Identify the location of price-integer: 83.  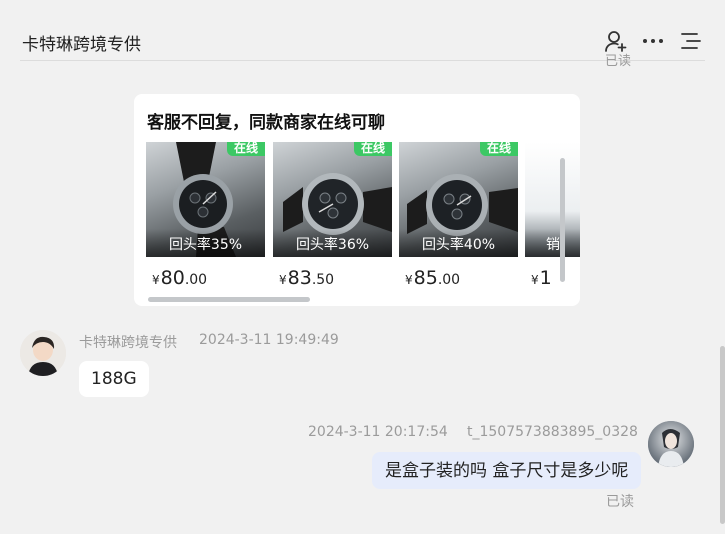
(299, 278).